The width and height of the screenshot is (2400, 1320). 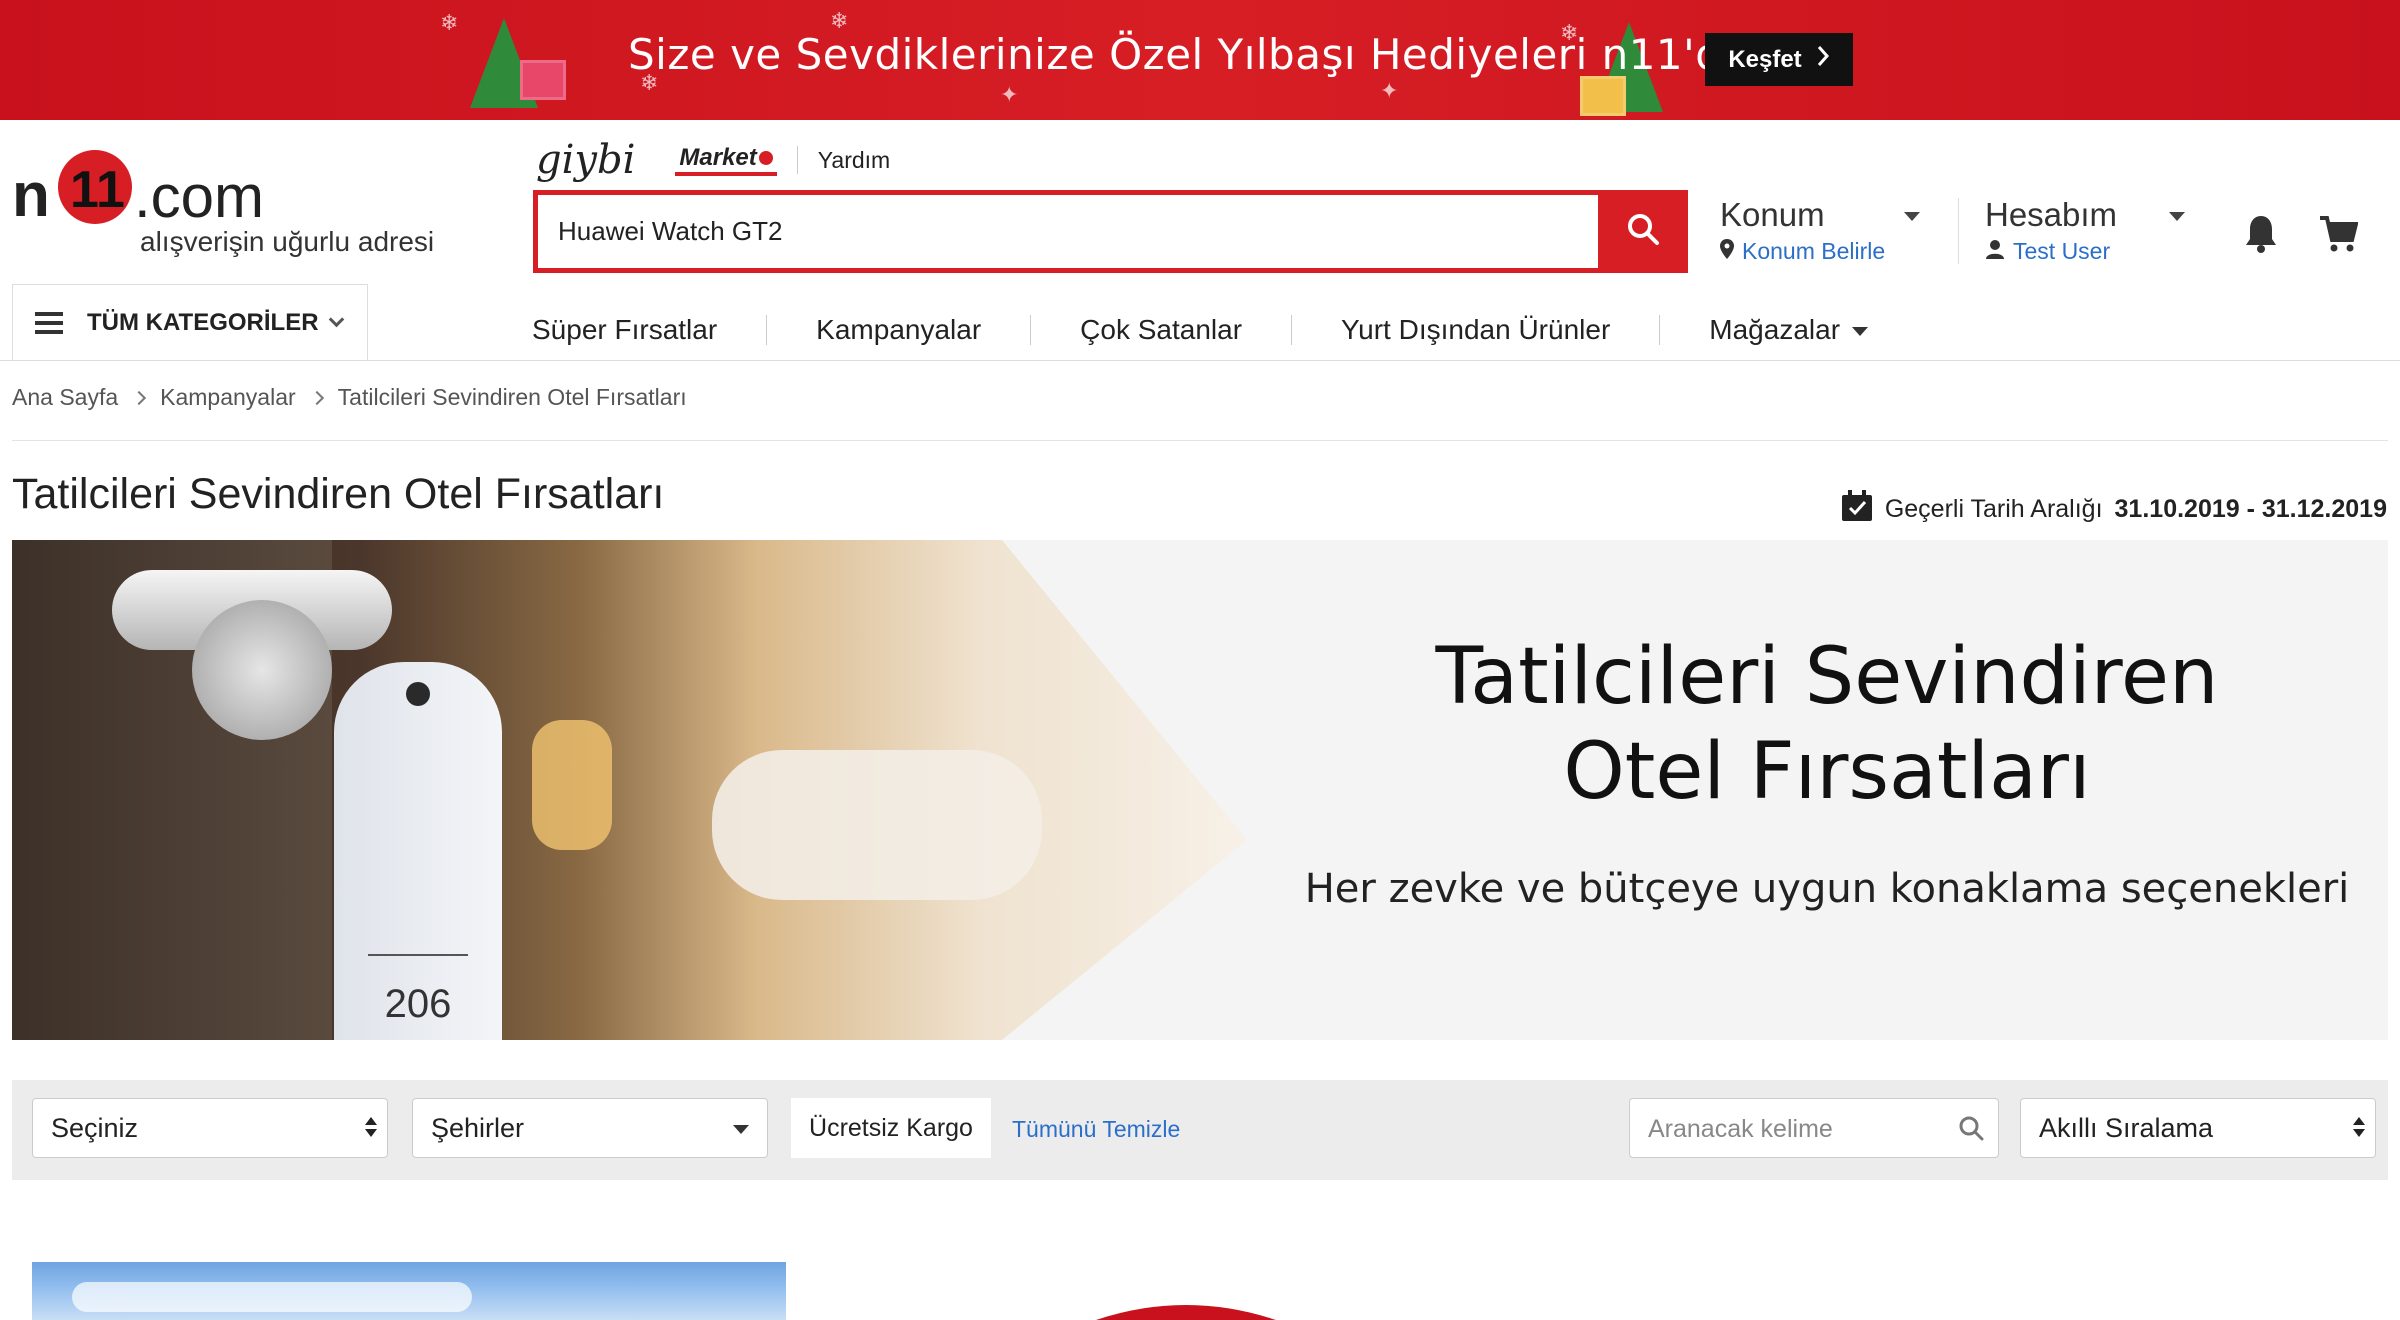 I want to click on validity-label: Geçerli Tarih Aralığı, so click(x=1993, y=509).